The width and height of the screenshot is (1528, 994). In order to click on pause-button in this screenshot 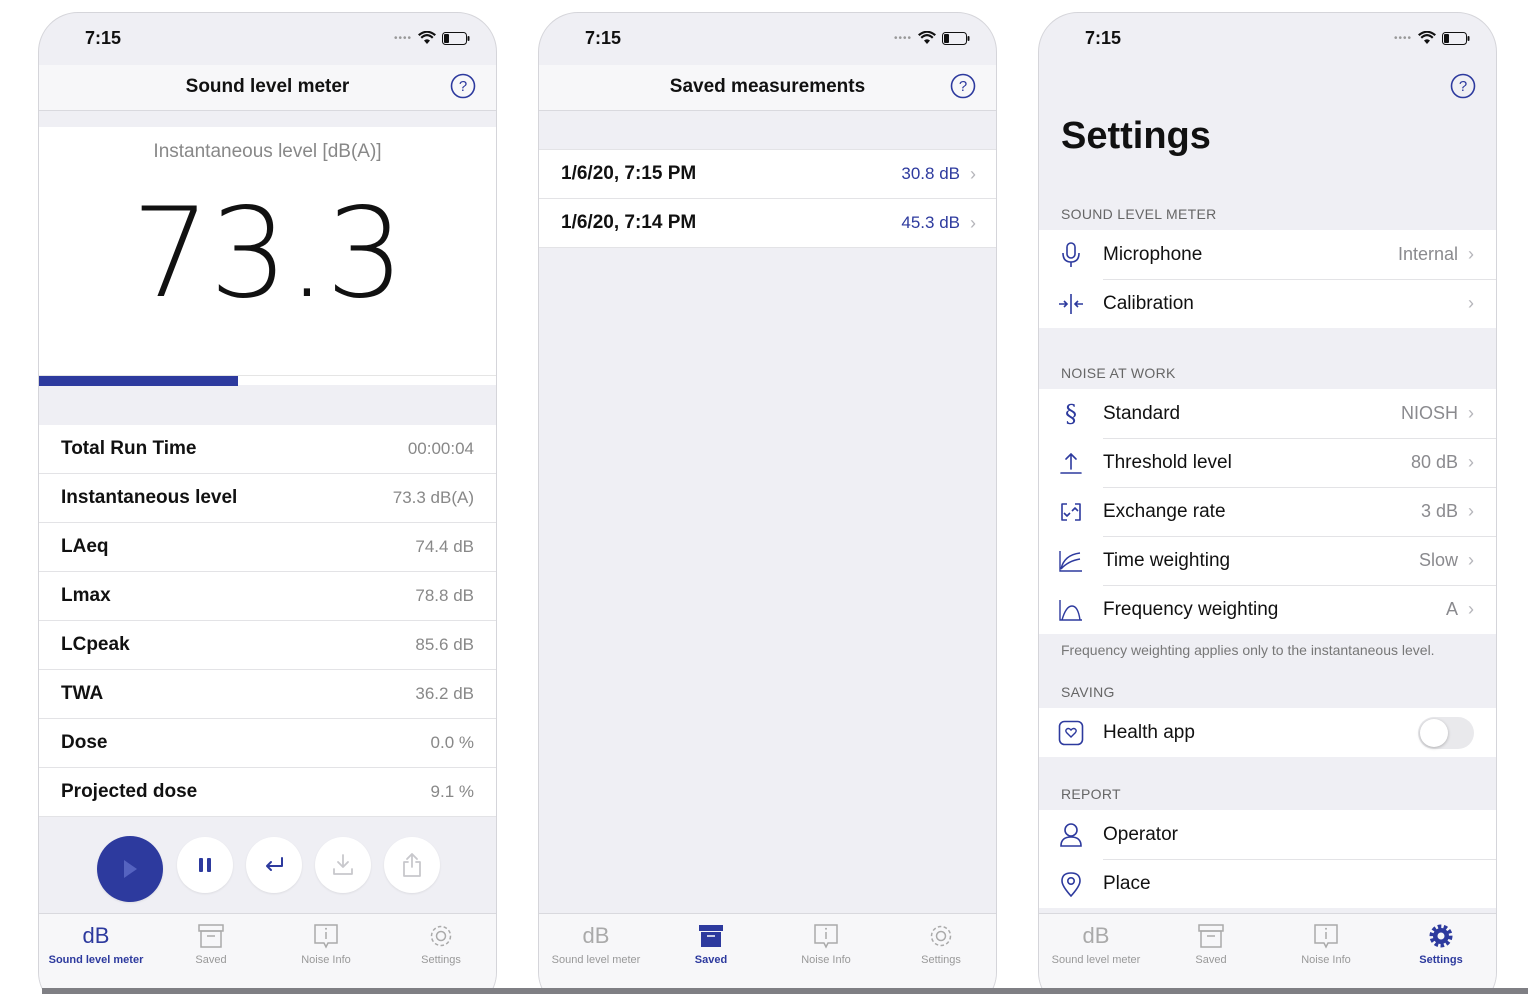, I will do `click(205, 865)`.